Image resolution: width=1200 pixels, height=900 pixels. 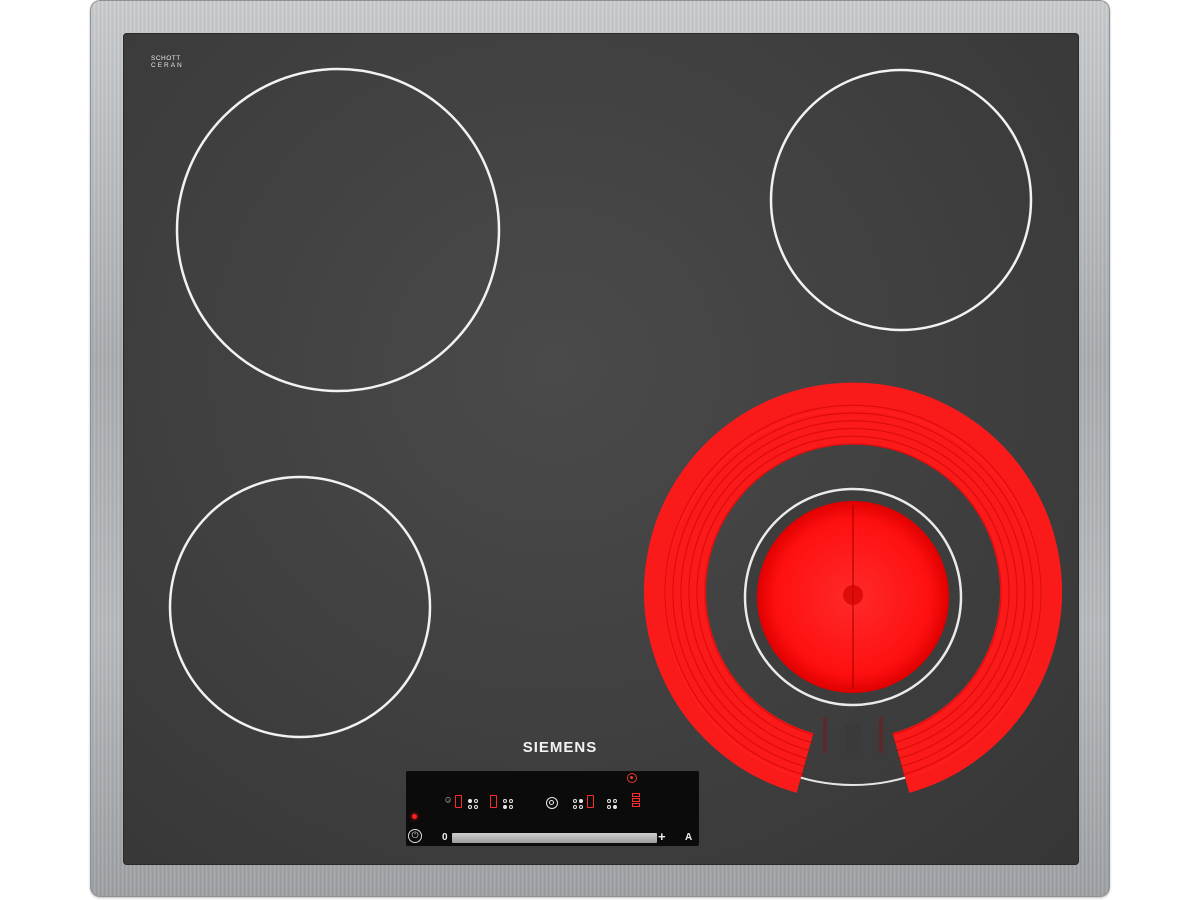 What do you see at coordinates (662, 836) in the screenshot?
I see `slider-plus-label: +` at bounding box center [662, 836].